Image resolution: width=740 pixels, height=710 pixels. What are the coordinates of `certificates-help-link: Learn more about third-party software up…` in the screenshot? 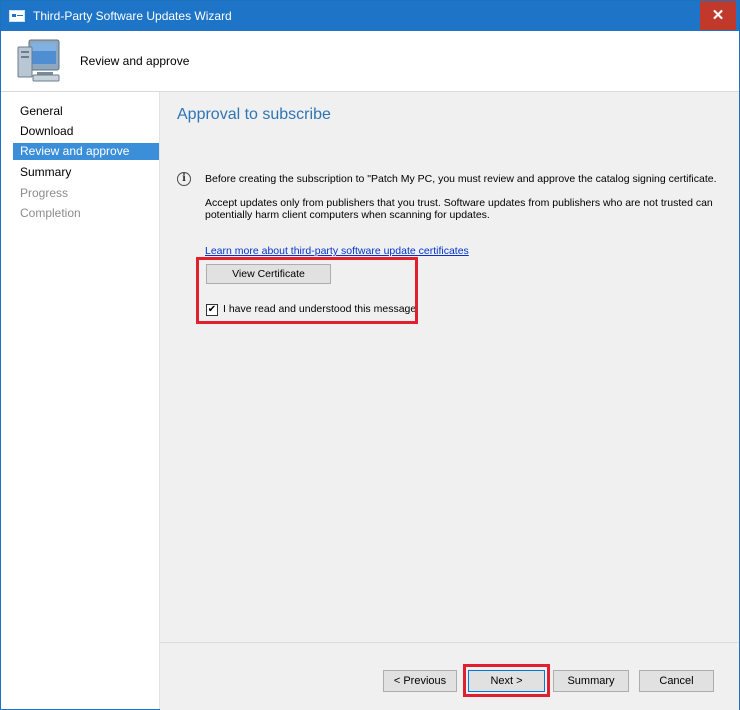 It's located at (337, 251).